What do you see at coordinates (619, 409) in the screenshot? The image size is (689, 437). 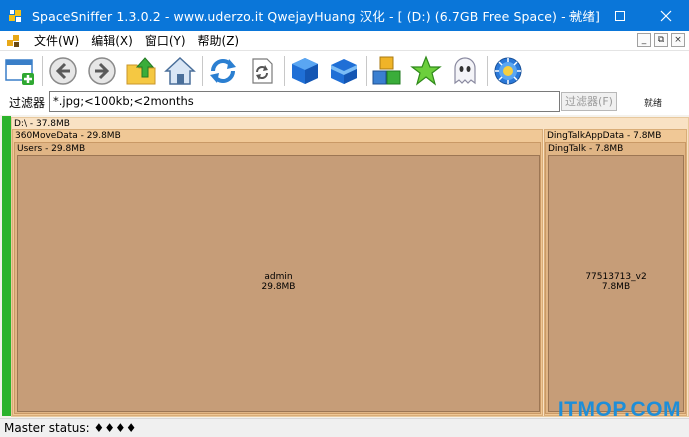 I see `site-watermark: ITMOP.COM` at bounding box center [619, 409].